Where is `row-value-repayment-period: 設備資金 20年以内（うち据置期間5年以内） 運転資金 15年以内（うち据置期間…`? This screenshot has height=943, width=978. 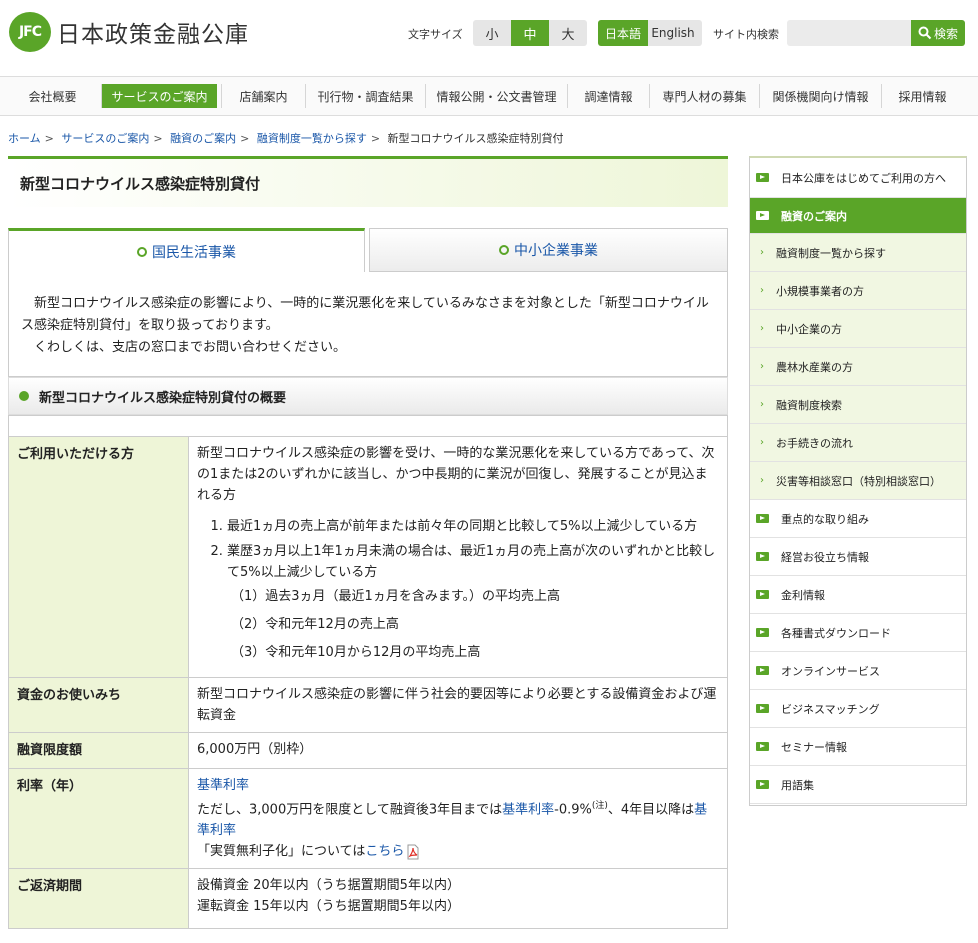 row-value-repayment-period: 設備資金 20年以内（うち据置期間5年以内） 運転資金 15年以内（うち据置期間… is located at coordinates (458, 899).